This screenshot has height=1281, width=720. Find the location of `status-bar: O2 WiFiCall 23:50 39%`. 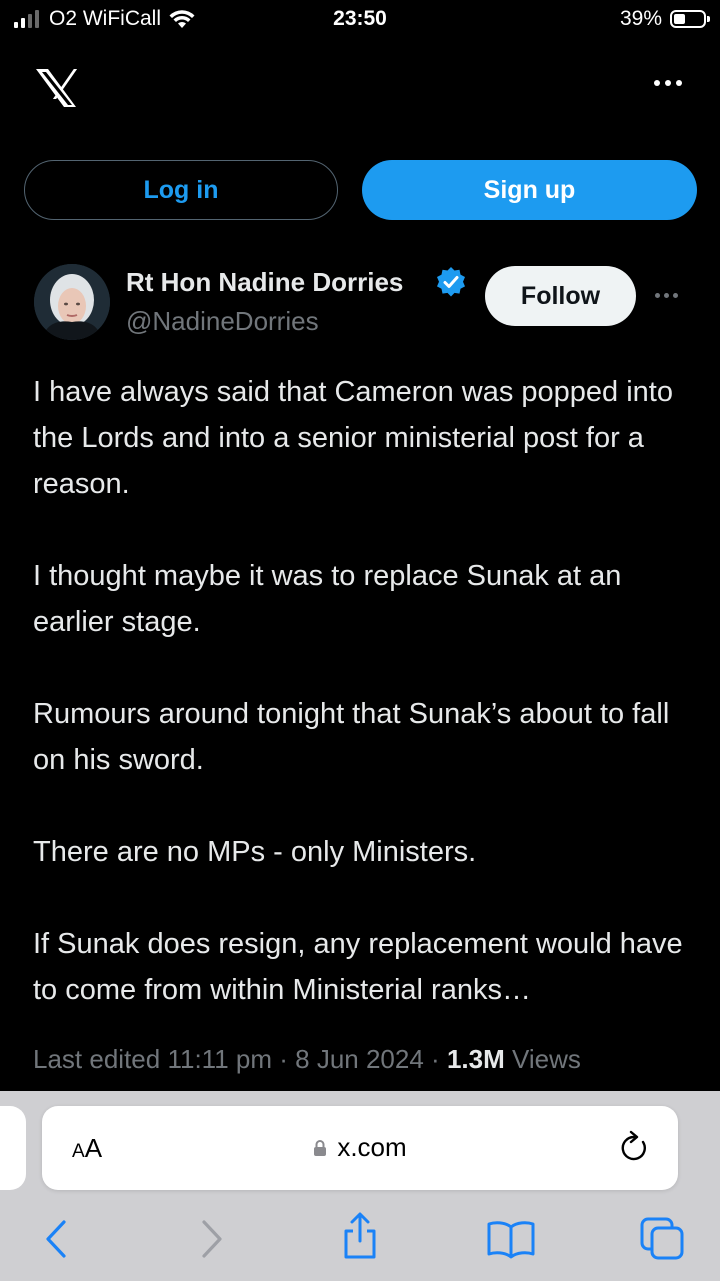

status-bar: O2 WiFiCall 23:50 39% is located at coordinates (360, 20).